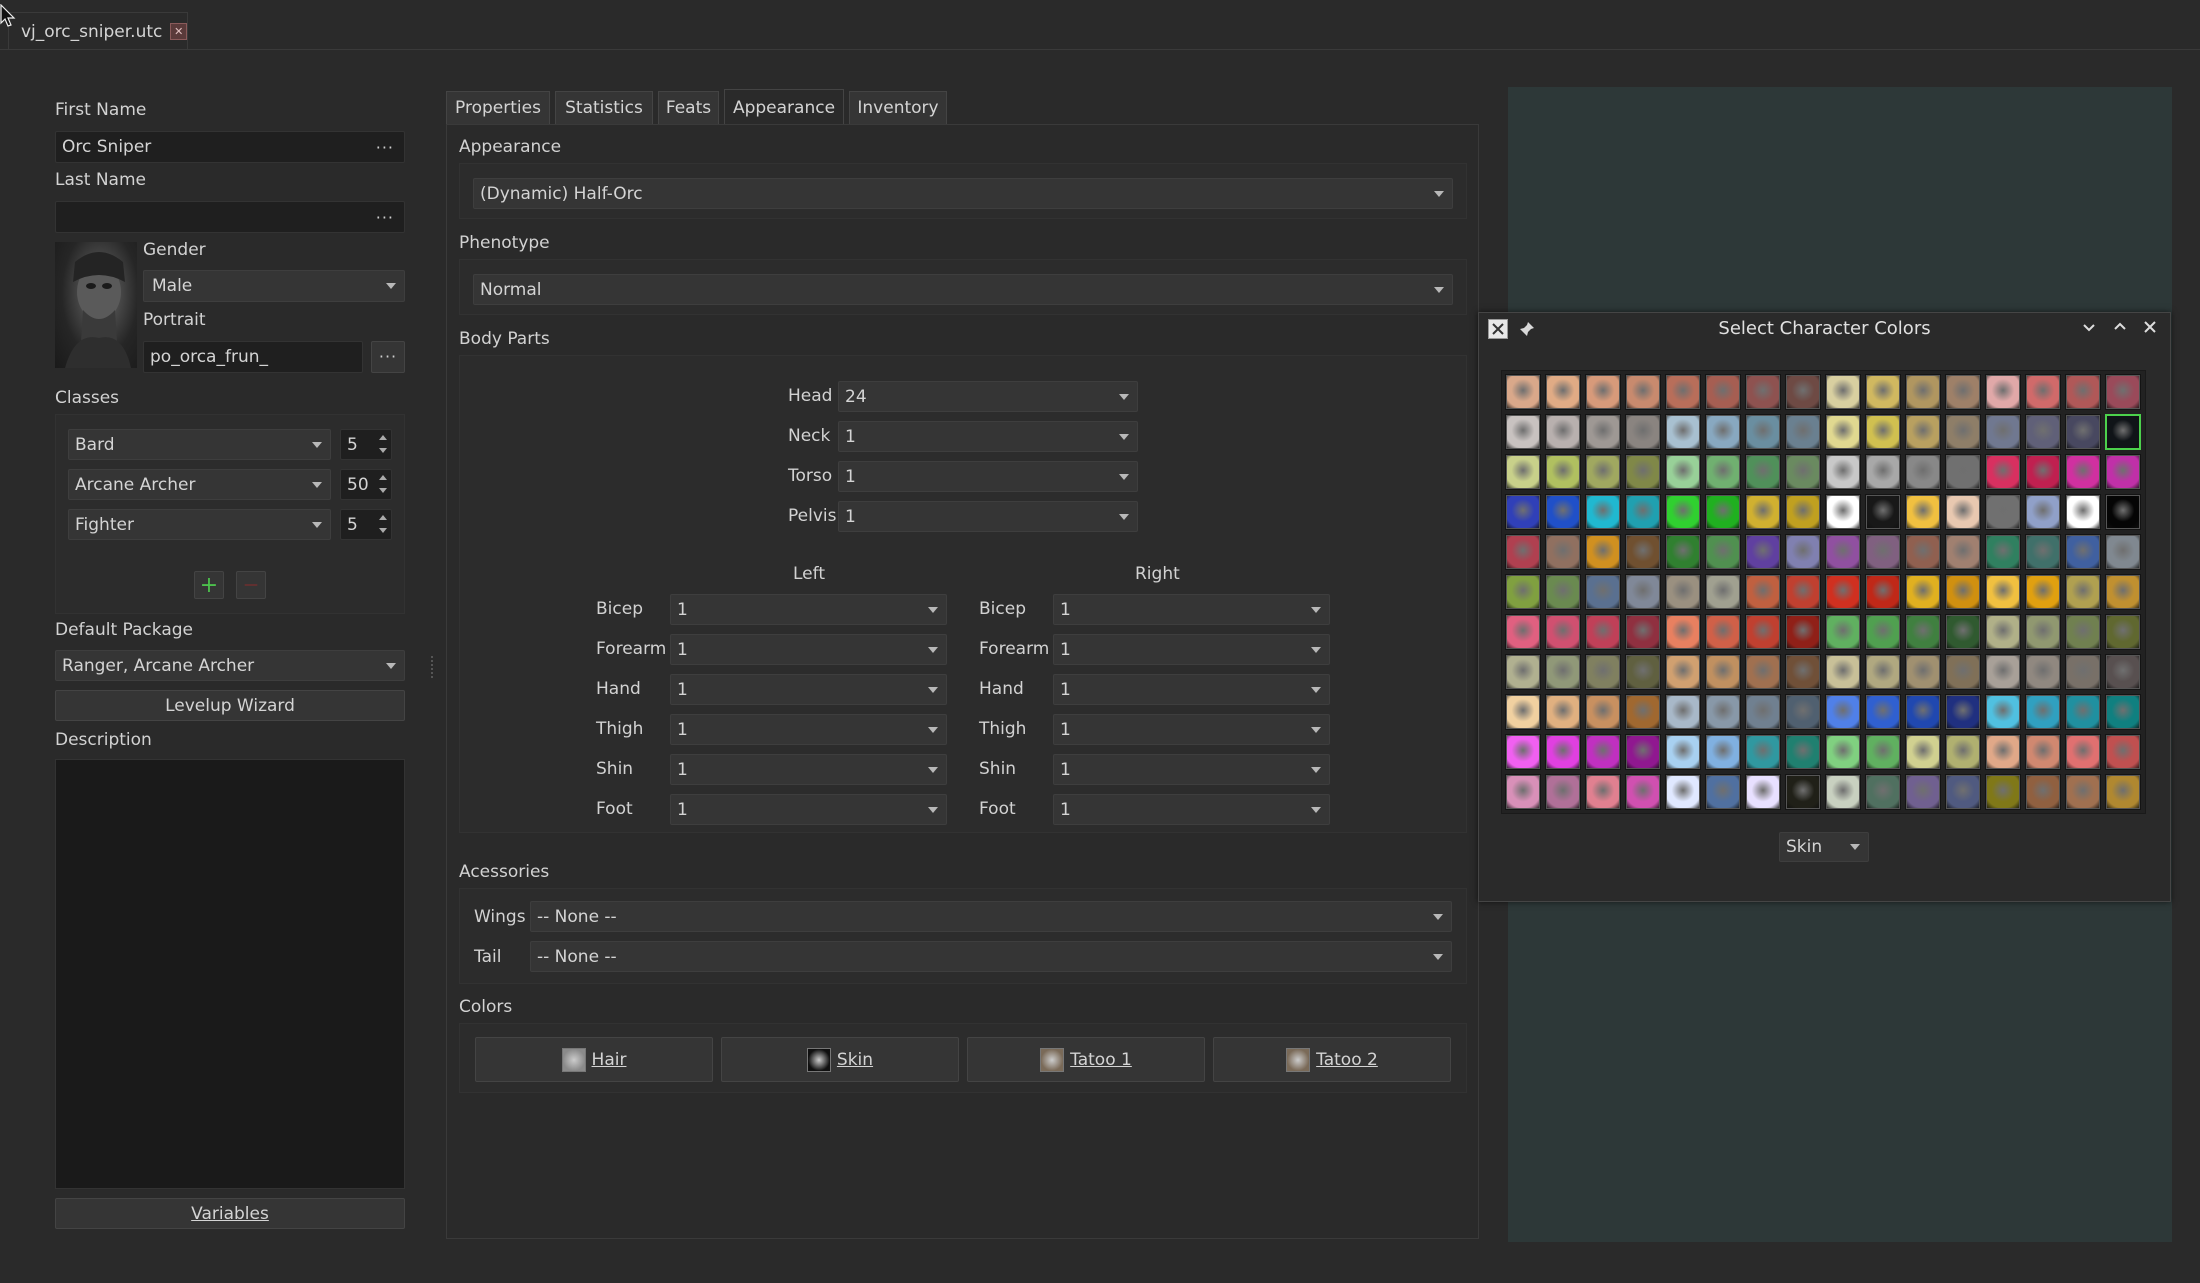 This screenshot has width=2200, height=1283. What do you see at coordinates (251, 585) in the screenshot?
I see `remove-class-button: —` at bounding box center [251, 585].